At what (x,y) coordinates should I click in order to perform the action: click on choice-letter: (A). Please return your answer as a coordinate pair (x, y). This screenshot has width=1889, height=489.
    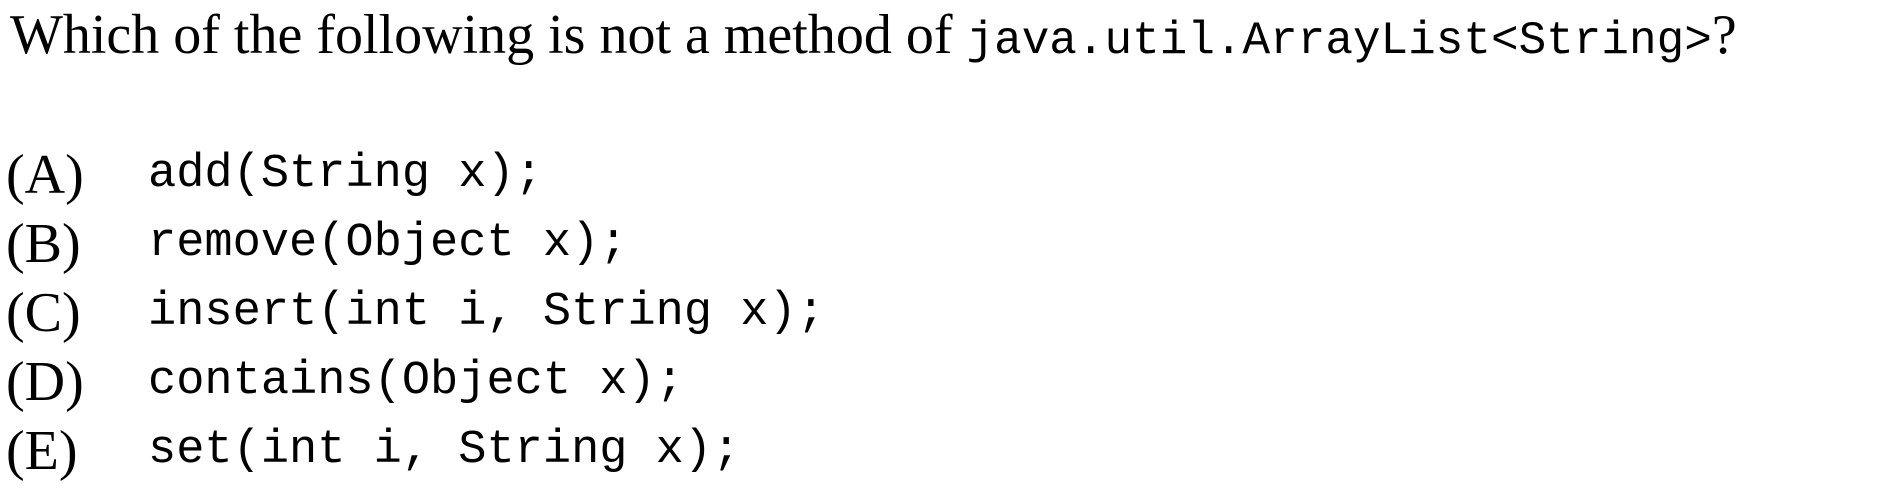
    Looking at the image, I should click on (45, 174).